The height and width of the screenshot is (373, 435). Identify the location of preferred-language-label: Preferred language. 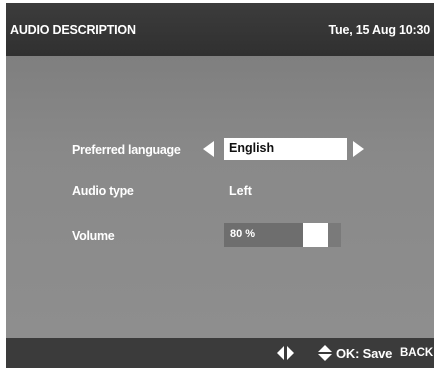
(126, 150).